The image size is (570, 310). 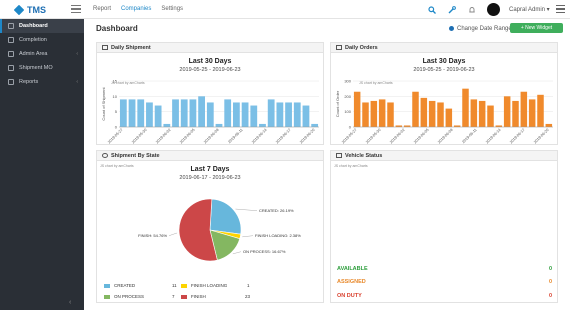 I want to click on sidebar-item-shipment-mo: Shipment MO, so click(x=42, y=68).